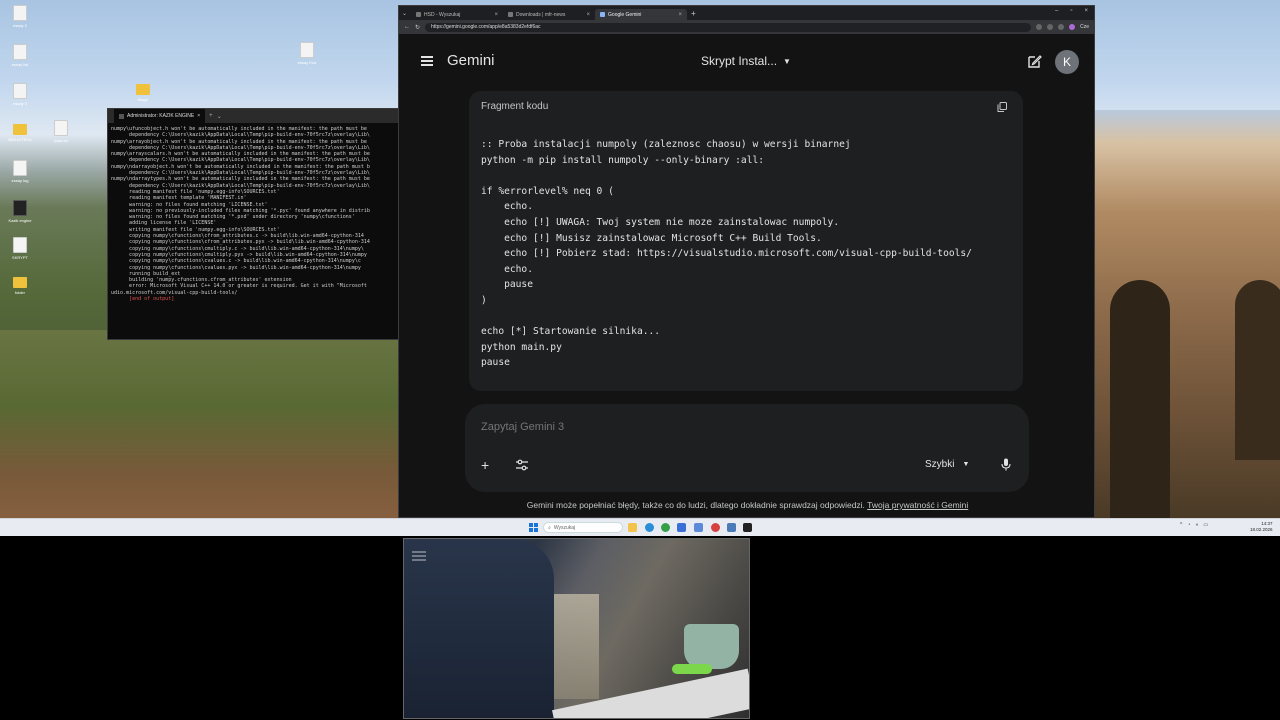 The width and height of the screenshot is (1280, 720). I want to click on profile-label: Cze, so click(1084, 27).